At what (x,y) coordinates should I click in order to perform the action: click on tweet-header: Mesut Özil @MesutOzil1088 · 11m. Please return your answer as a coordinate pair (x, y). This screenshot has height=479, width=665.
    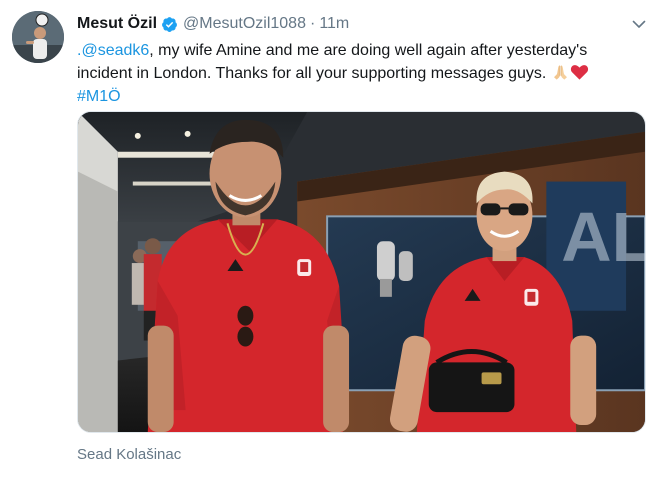
    Looking at the image, I should click on (213, 24).